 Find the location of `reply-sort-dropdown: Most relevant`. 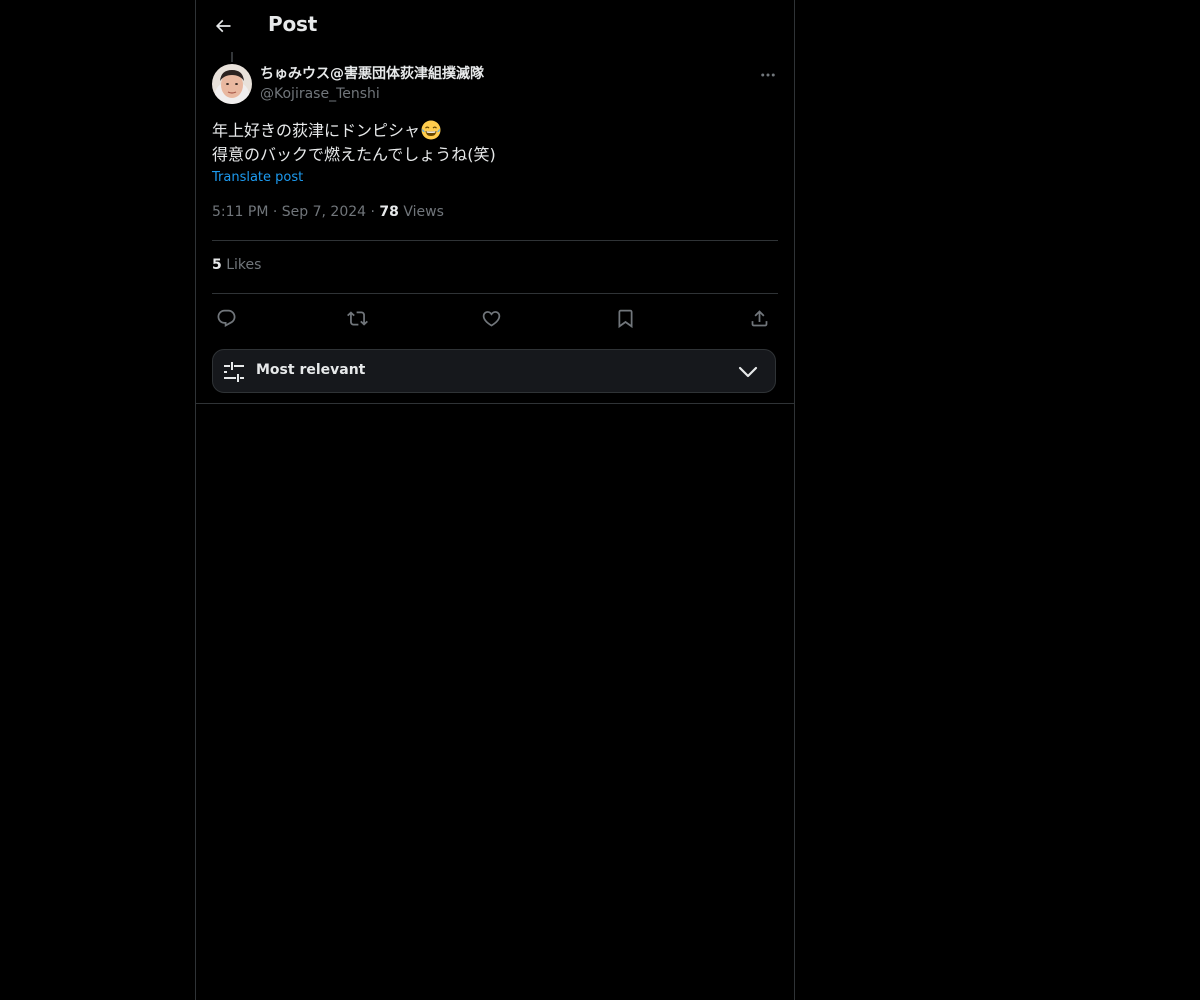

reply-sort-dropdown: Most relevant is located at coordinates (494, 371).